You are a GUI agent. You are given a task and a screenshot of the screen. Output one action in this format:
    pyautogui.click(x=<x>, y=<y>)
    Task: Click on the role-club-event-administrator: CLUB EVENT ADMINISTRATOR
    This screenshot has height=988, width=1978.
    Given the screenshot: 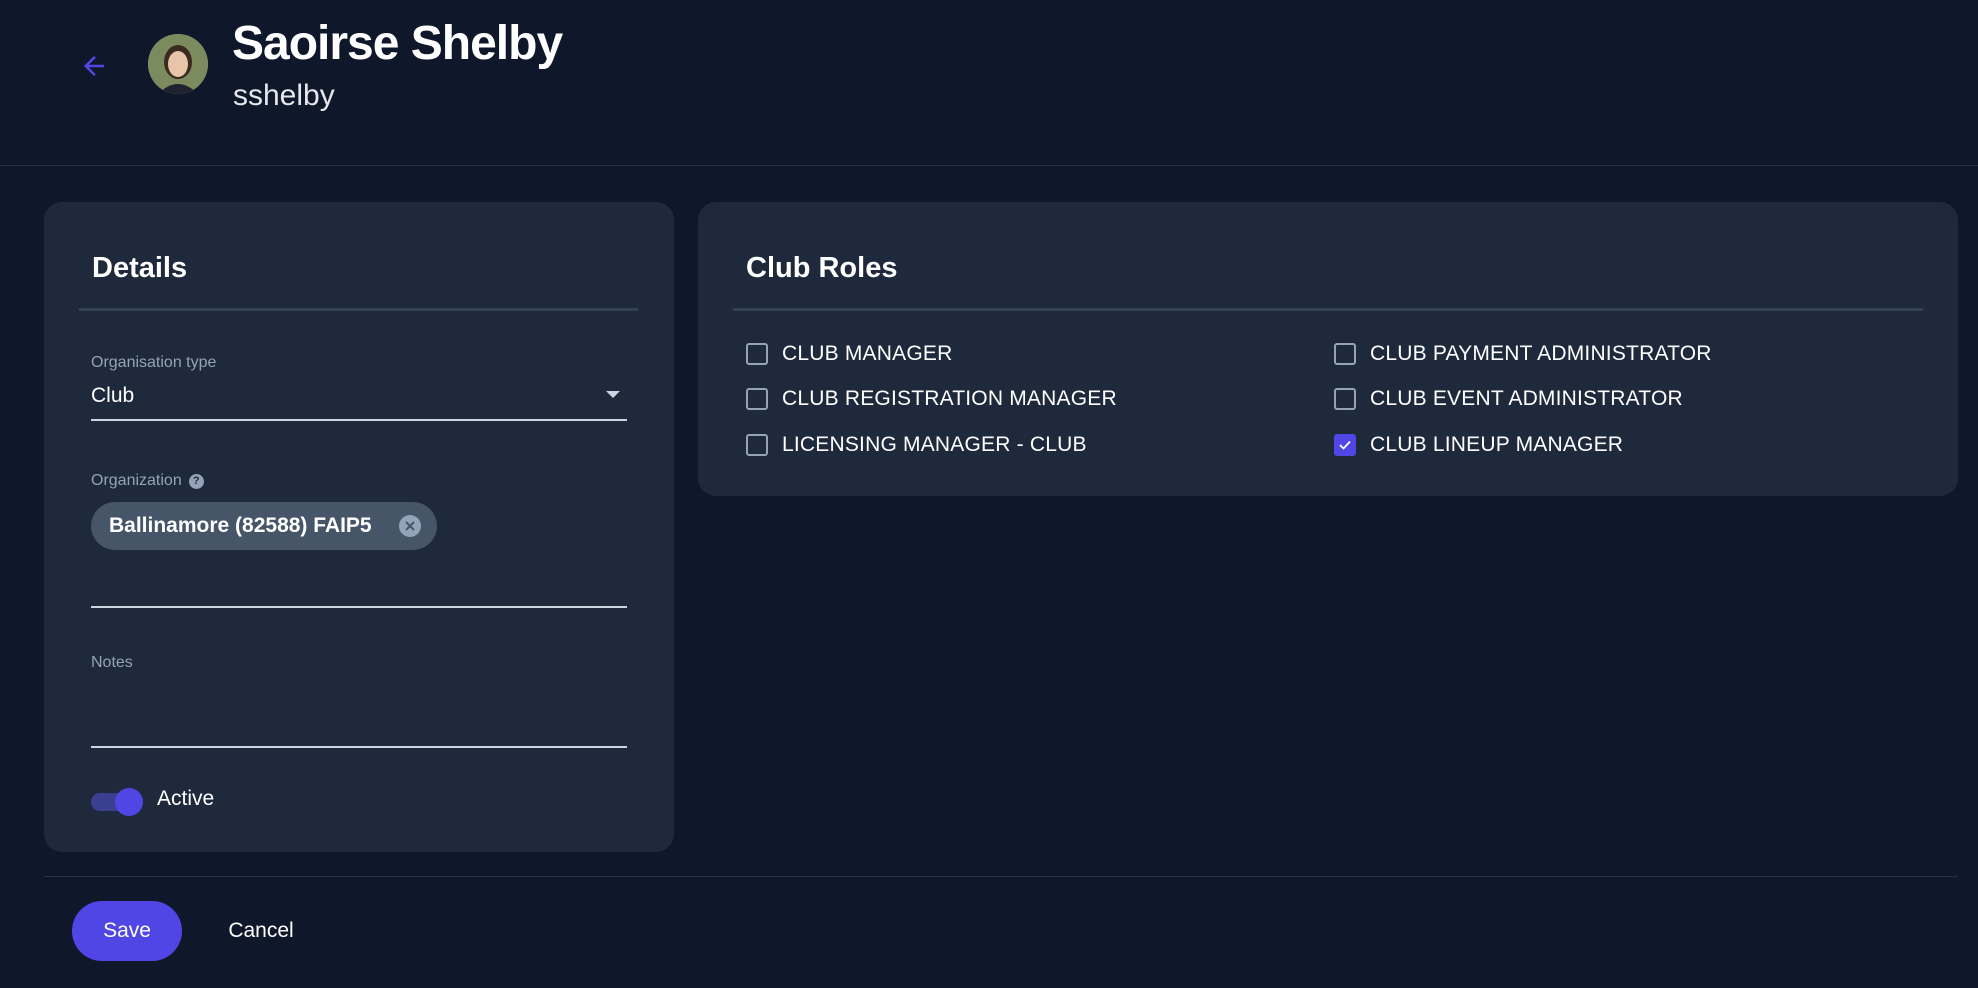 What is the action you would take?
    pyautogui.click(x=1508, y=399)
    